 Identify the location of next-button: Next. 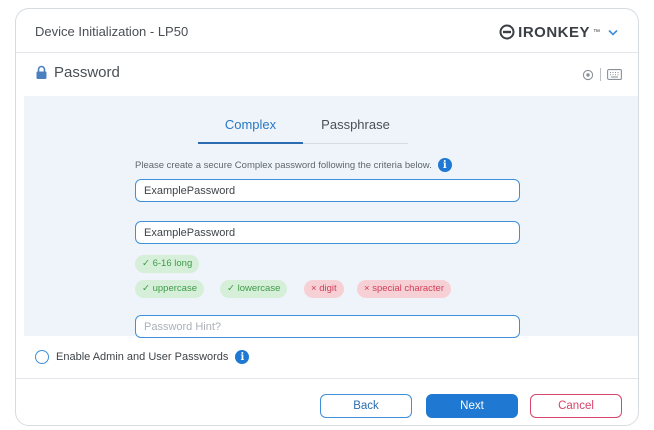
(472, 406).